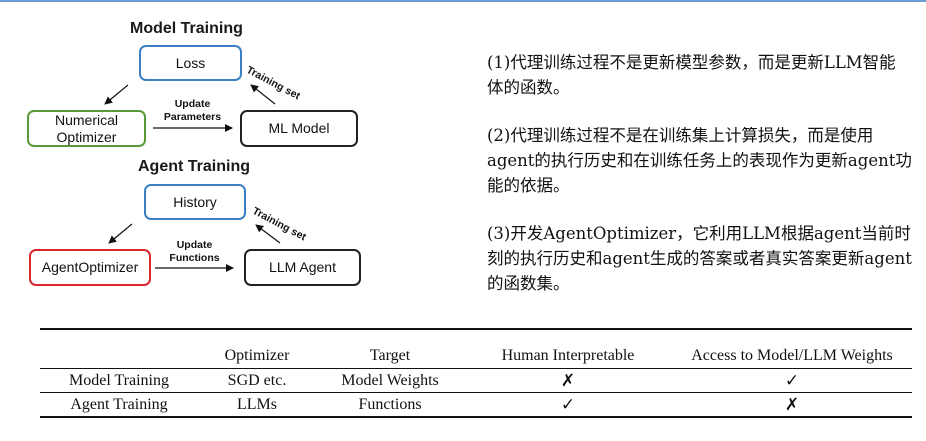 The image size is (926, 441). I want to click on note-1: (1)代理训练过程不是更新模型参数，而是更新LLM智能体的函数。, so click(691, 75).